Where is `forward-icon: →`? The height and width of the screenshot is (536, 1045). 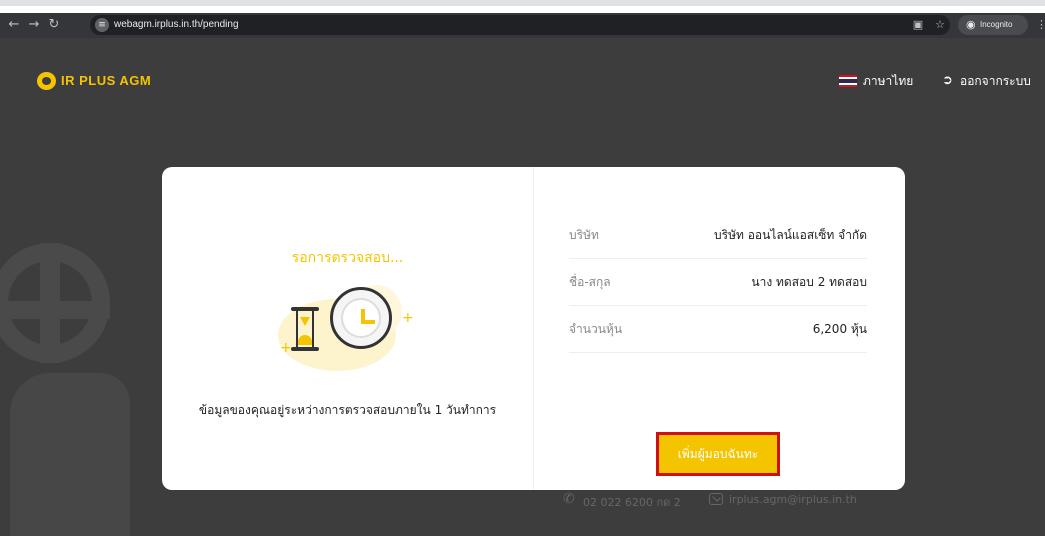
forward-icon: → is located at coordinates (34, 25).